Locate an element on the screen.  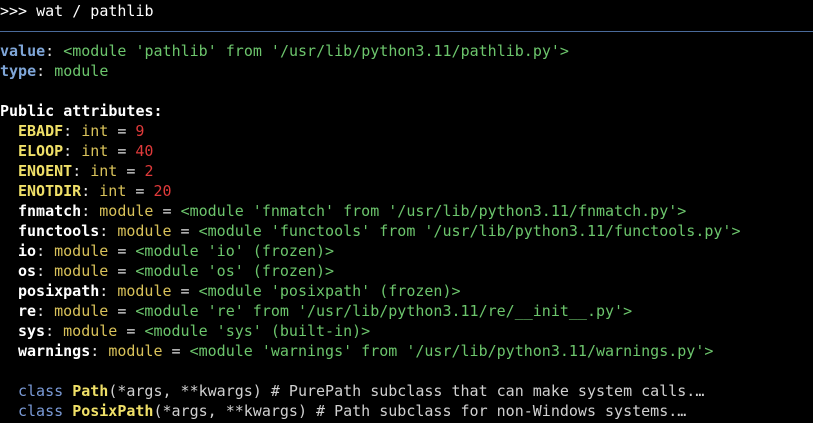
prompt-symbol: >>> is located at coordinates (18, 11).